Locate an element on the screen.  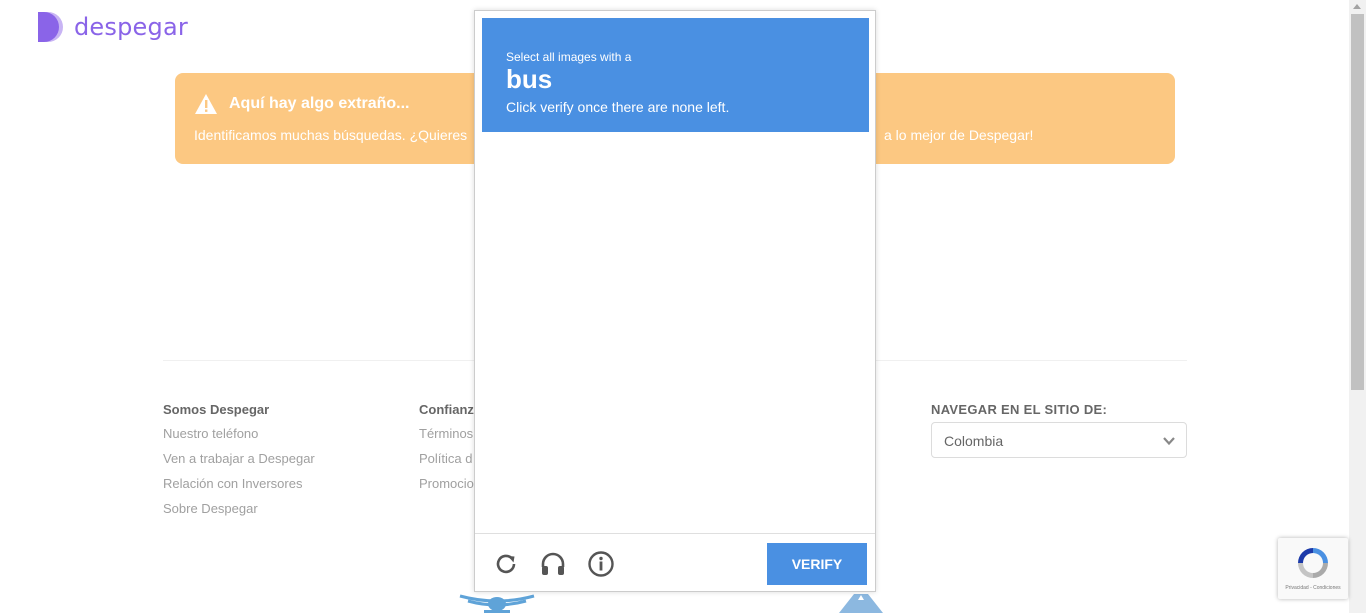
footer-link-terminos: Términos is located at coordinates (446, 434).